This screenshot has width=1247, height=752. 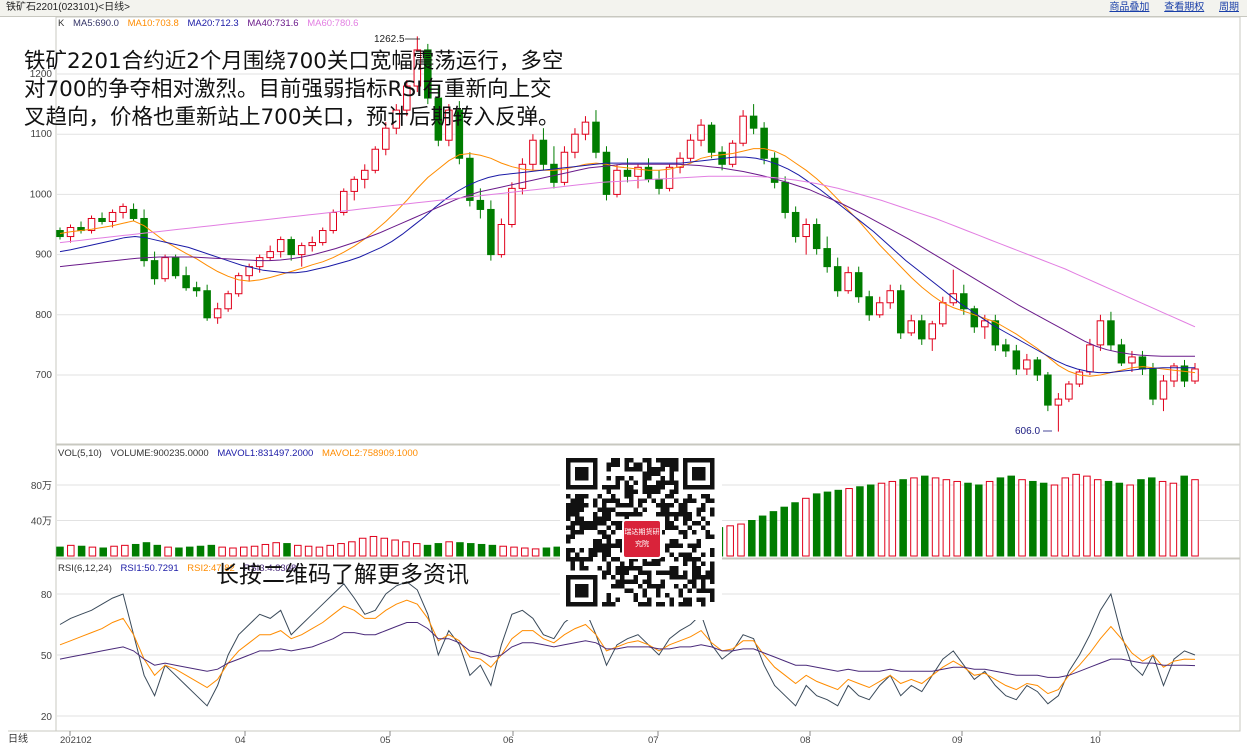 What do you see at coordinates (47, 595) in the screenshot?
I see `rsi-tick-label: 80` at bounding box center [47, 595].